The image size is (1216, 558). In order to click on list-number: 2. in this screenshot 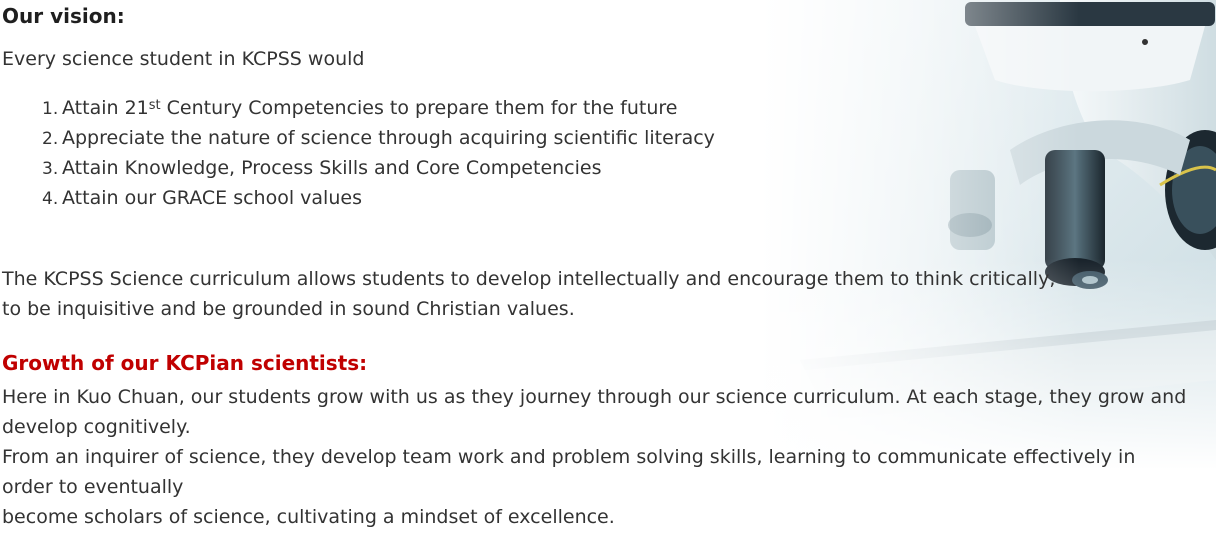, I will do `click(50, 139)`.